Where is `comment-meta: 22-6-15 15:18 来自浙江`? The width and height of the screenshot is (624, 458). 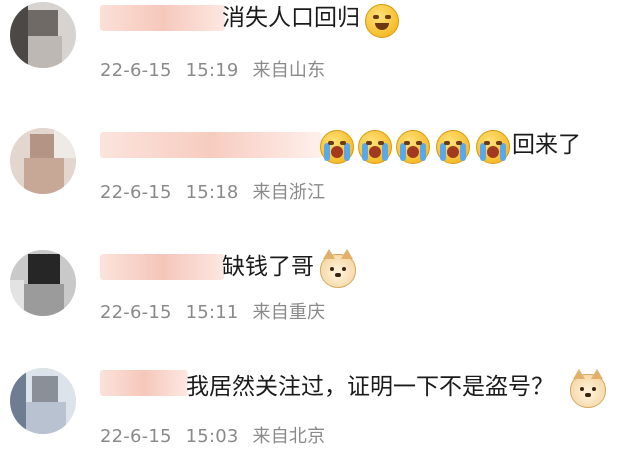 comment-meta: 22-6-15 15:18 来自浙江 is located at coordinates (219, 191).